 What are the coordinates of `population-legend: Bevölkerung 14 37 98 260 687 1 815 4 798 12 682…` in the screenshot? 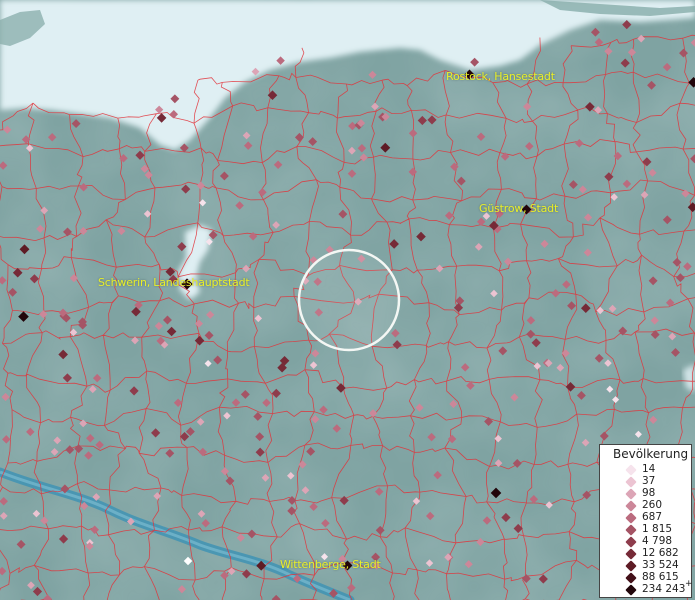 It's located at (646, 521).